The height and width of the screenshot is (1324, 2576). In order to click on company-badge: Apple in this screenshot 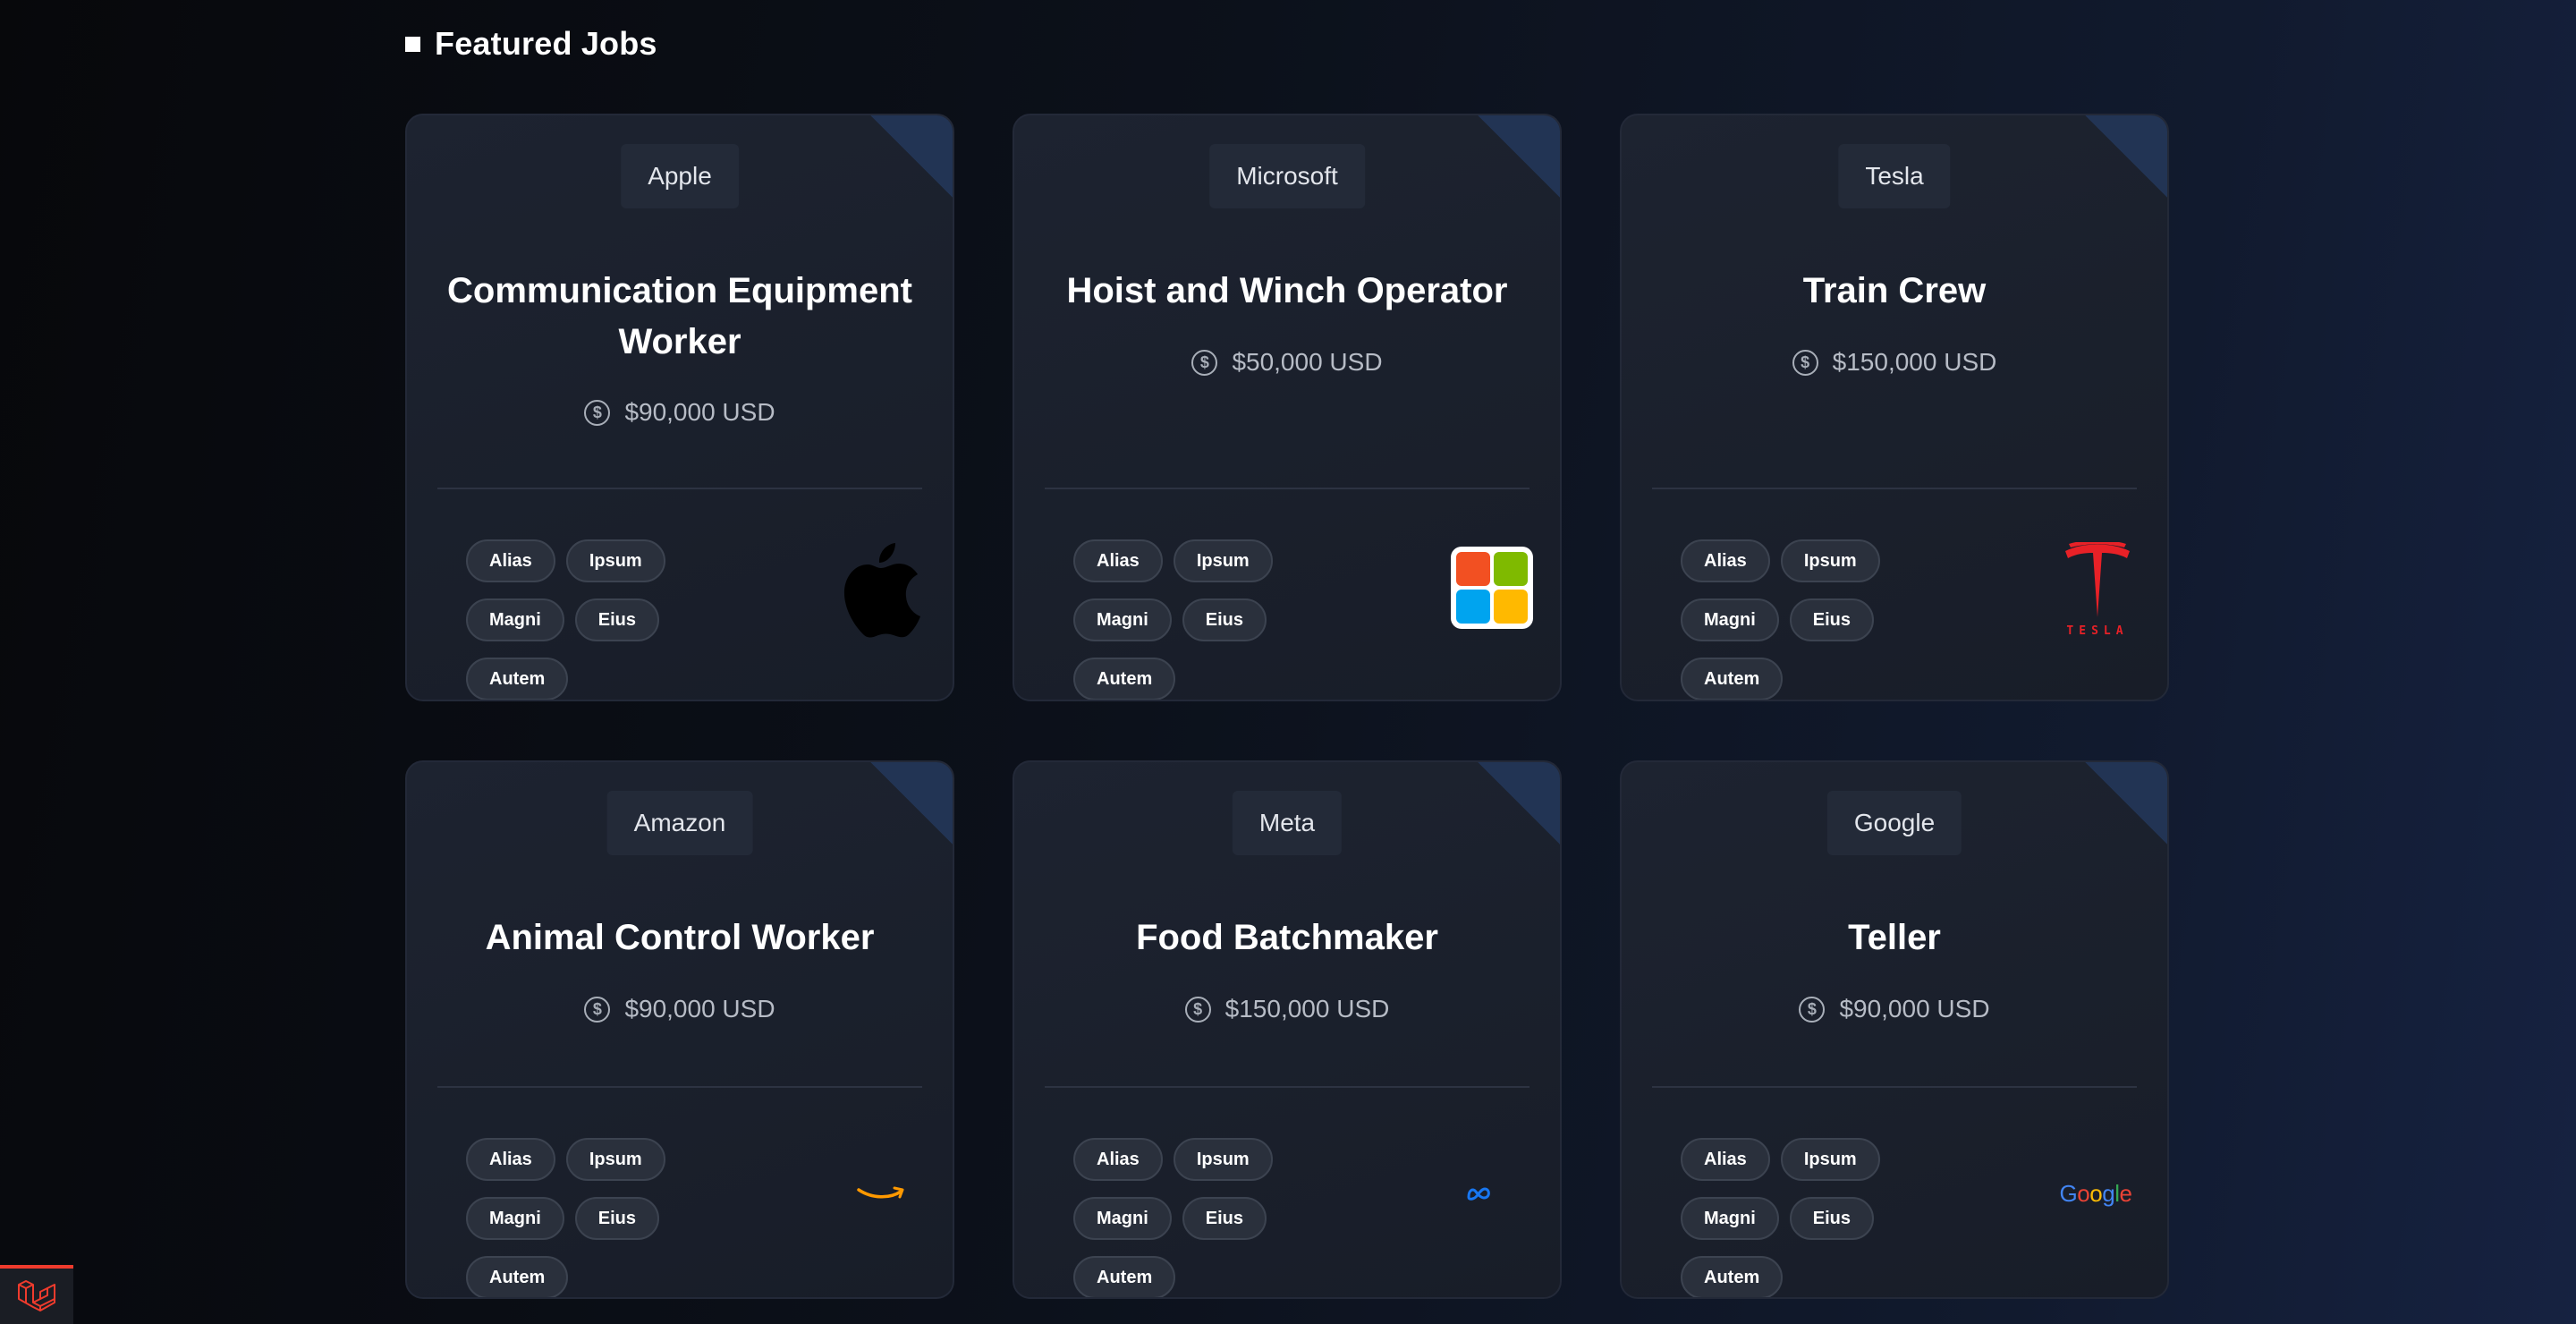, I will do `click(680, 176)`.